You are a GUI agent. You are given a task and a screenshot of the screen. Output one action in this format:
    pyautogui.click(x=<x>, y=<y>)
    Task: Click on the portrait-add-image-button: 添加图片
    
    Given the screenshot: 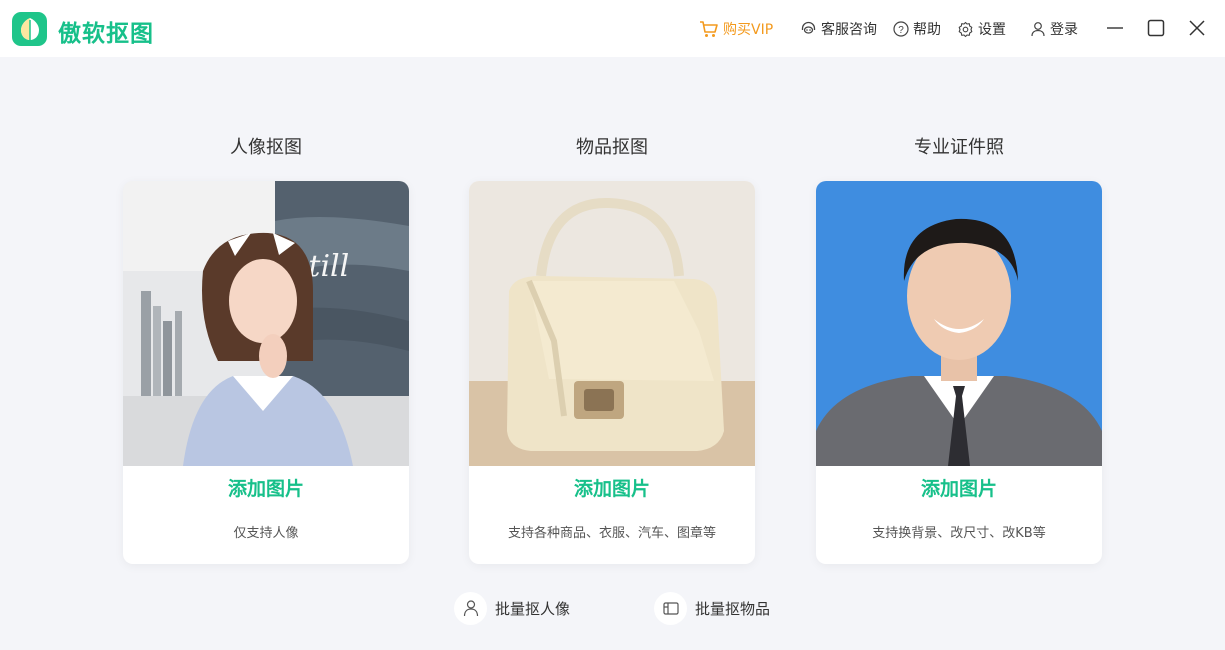 What is the action you would take?
    pyautogui.click(x=266, y=487)
    